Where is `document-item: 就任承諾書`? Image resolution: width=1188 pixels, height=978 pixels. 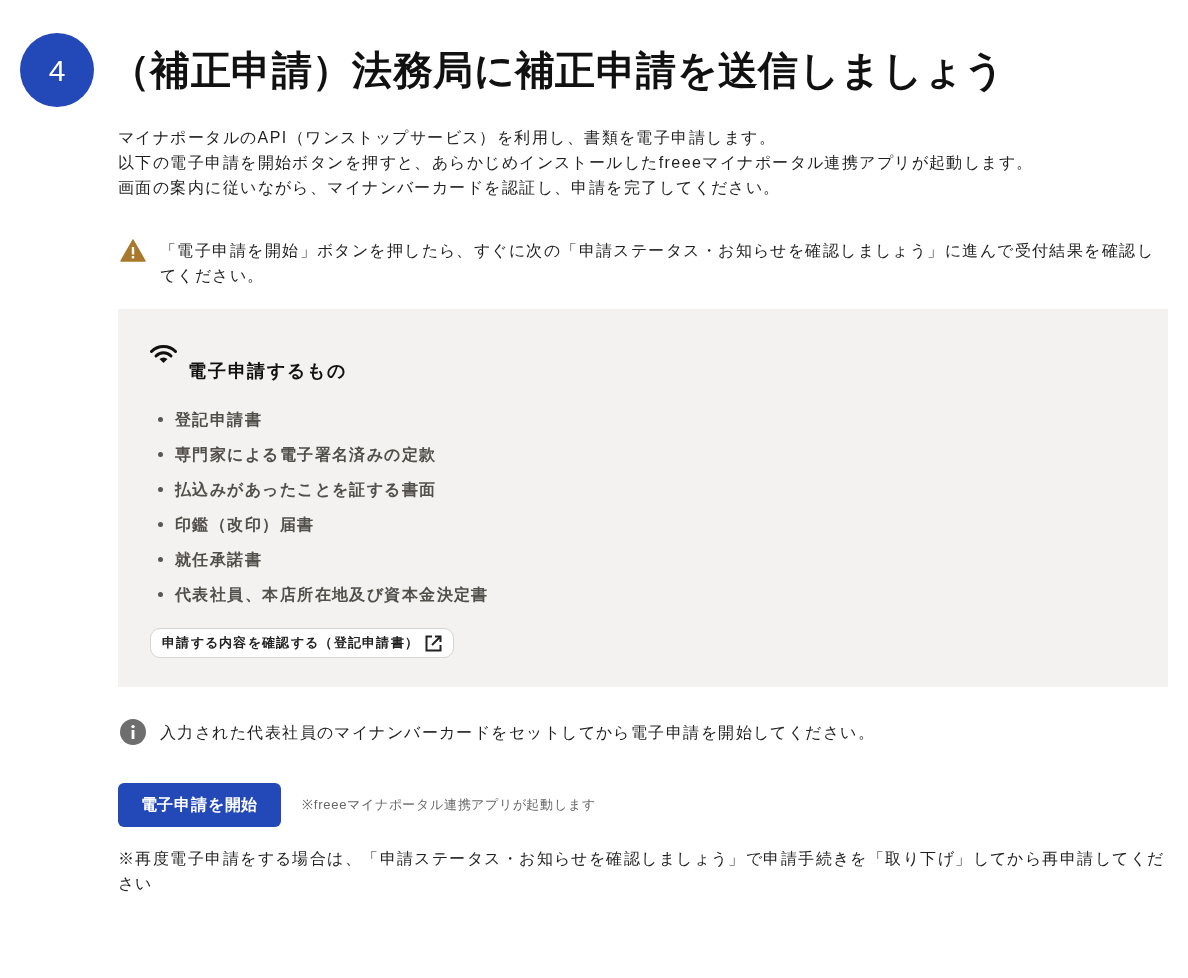 document-item: 就任承諾書 is located at coordinates (219, 560).